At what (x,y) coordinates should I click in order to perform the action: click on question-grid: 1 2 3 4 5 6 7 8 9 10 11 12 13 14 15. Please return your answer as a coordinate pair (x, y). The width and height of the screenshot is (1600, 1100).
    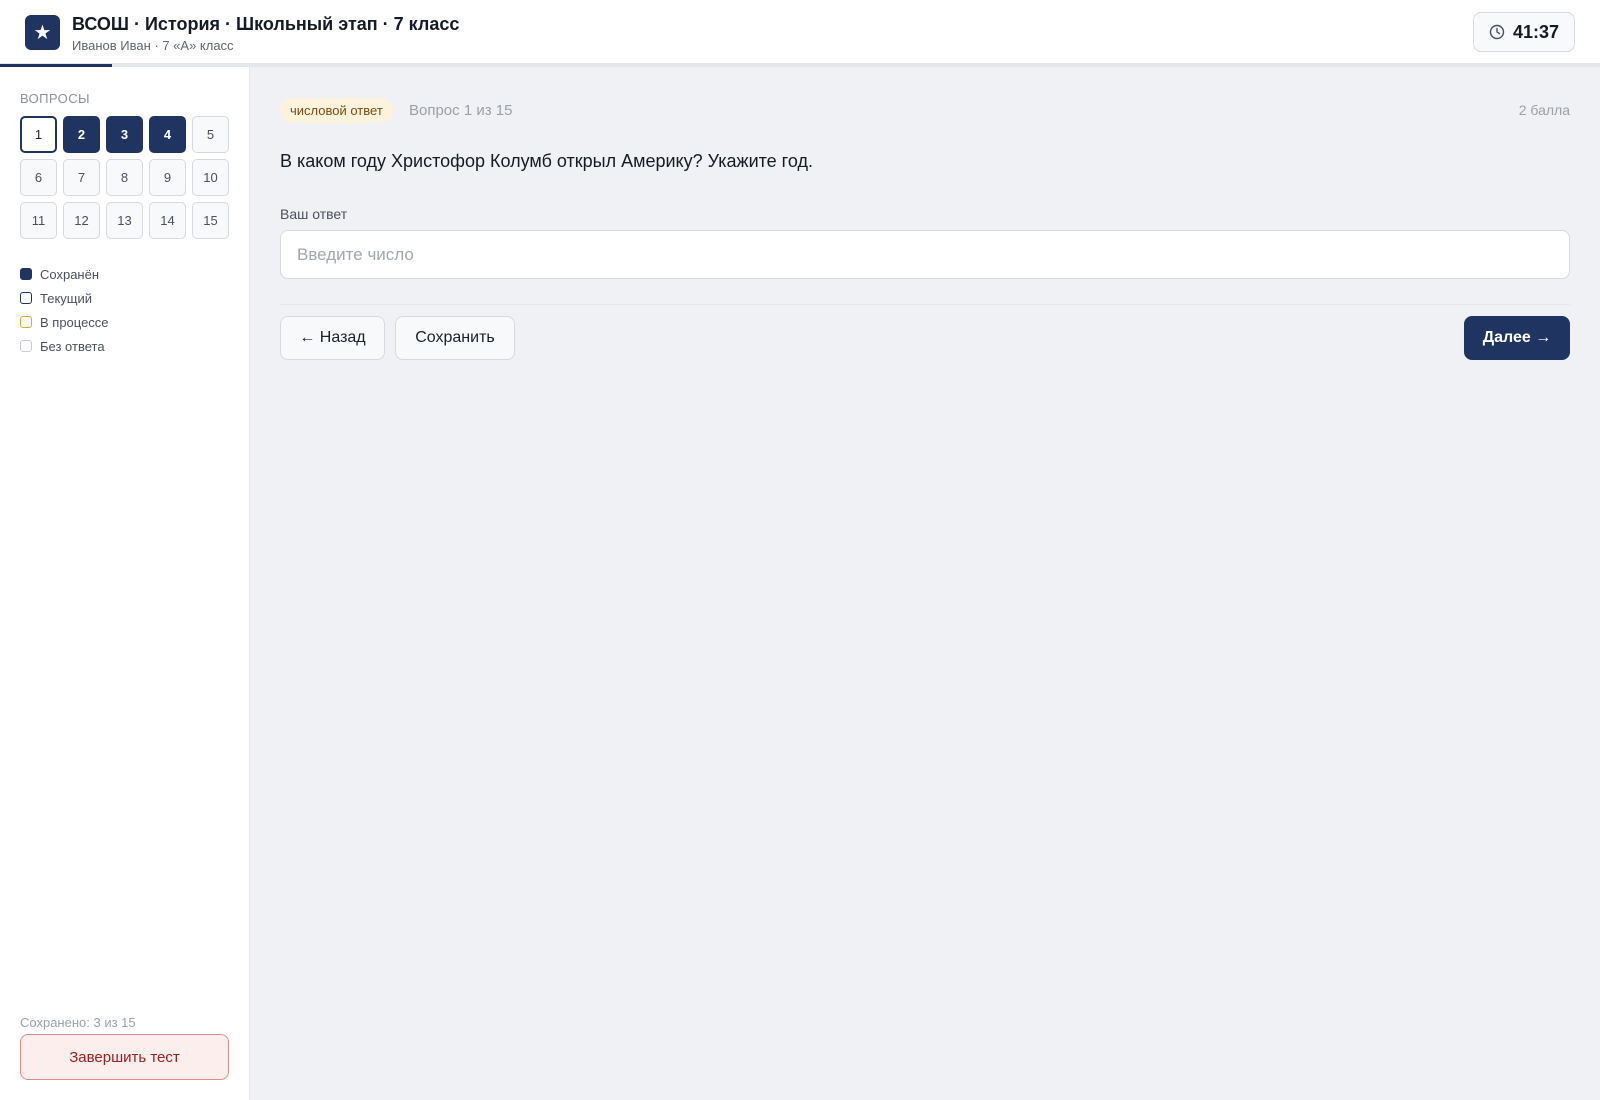
    Looking at the image, I should click on (124, 177).